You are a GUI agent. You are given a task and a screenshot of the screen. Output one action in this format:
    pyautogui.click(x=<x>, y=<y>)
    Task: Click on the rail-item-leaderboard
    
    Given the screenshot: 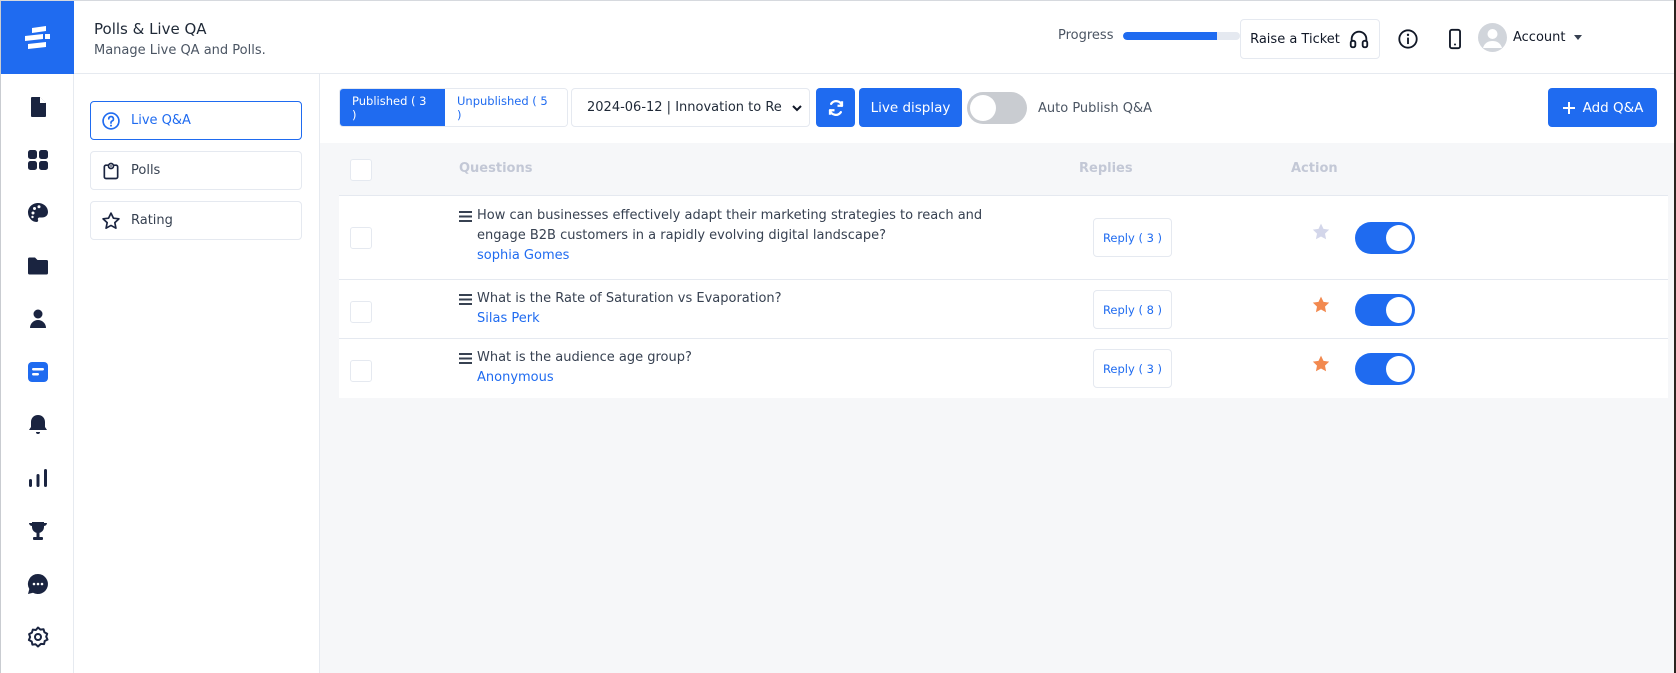 What is the action you would take?
    pyautogui.click(x=37, y=531)
    